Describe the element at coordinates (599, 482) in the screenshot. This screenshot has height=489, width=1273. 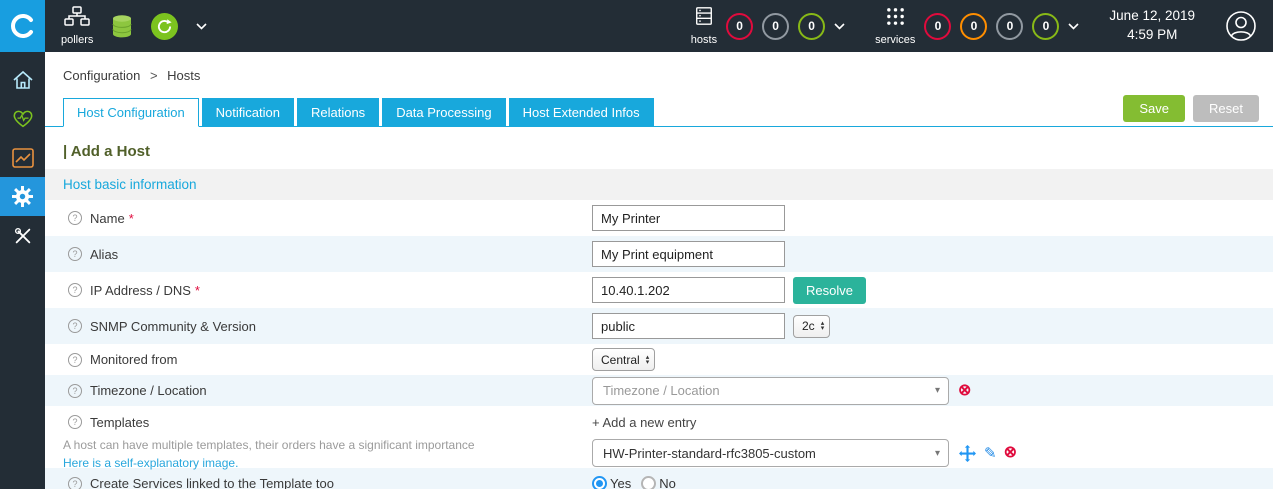
I see `radio-yes` at that location.